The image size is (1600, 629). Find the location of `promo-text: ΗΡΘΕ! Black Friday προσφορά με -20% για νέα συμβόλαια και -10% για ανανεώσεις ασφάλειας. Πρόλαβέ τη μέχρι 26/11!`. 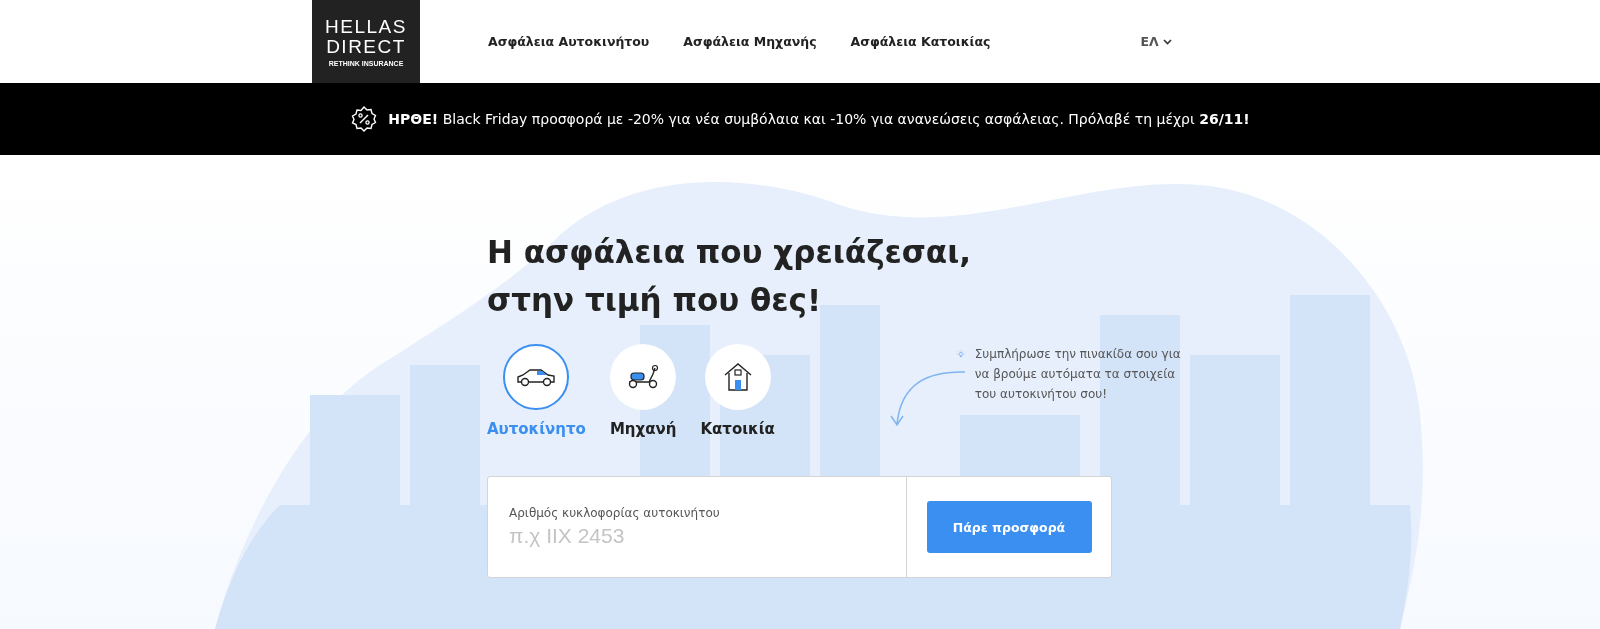

promo-text: ΗΡΘΕ! Black Friday προσφορά με -20% για νέα συμβόλαια και -10% για ανανεώσεις ασφάλειας. Πρόλαβέ τη μέχρι 26/11! is located at coordinates (819, 119).